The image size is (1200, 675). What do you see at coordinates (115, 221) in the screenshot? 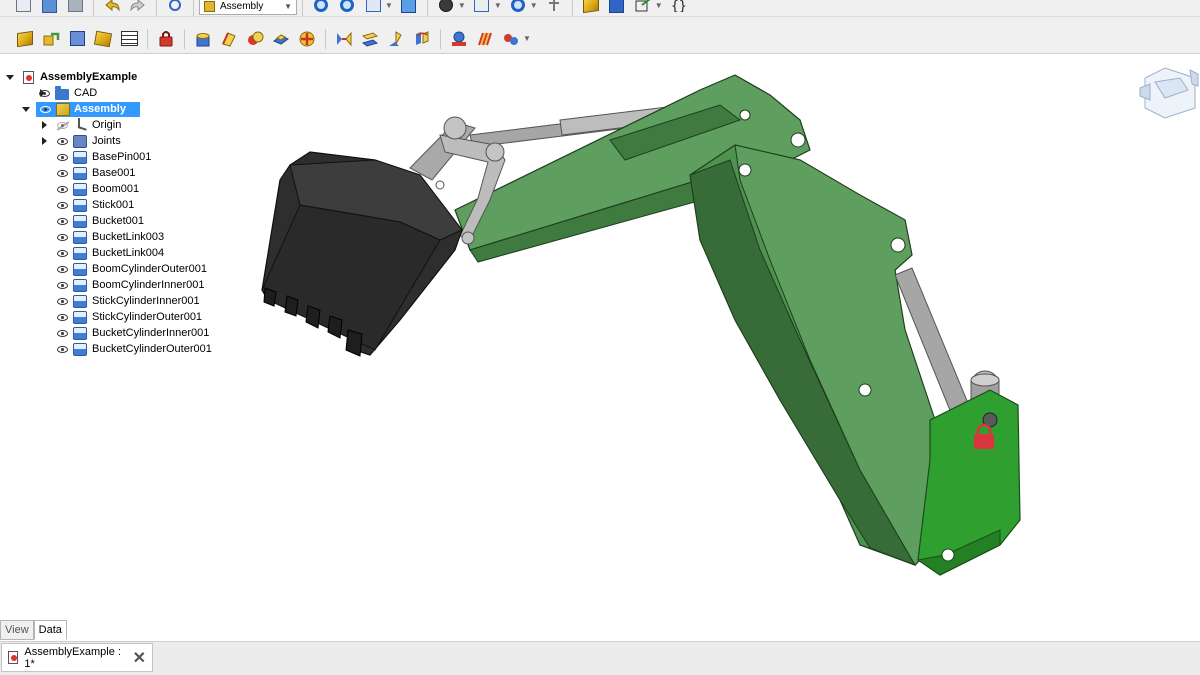
I see `tree-item-part: Bucket001` at bounding box center [115, 221].